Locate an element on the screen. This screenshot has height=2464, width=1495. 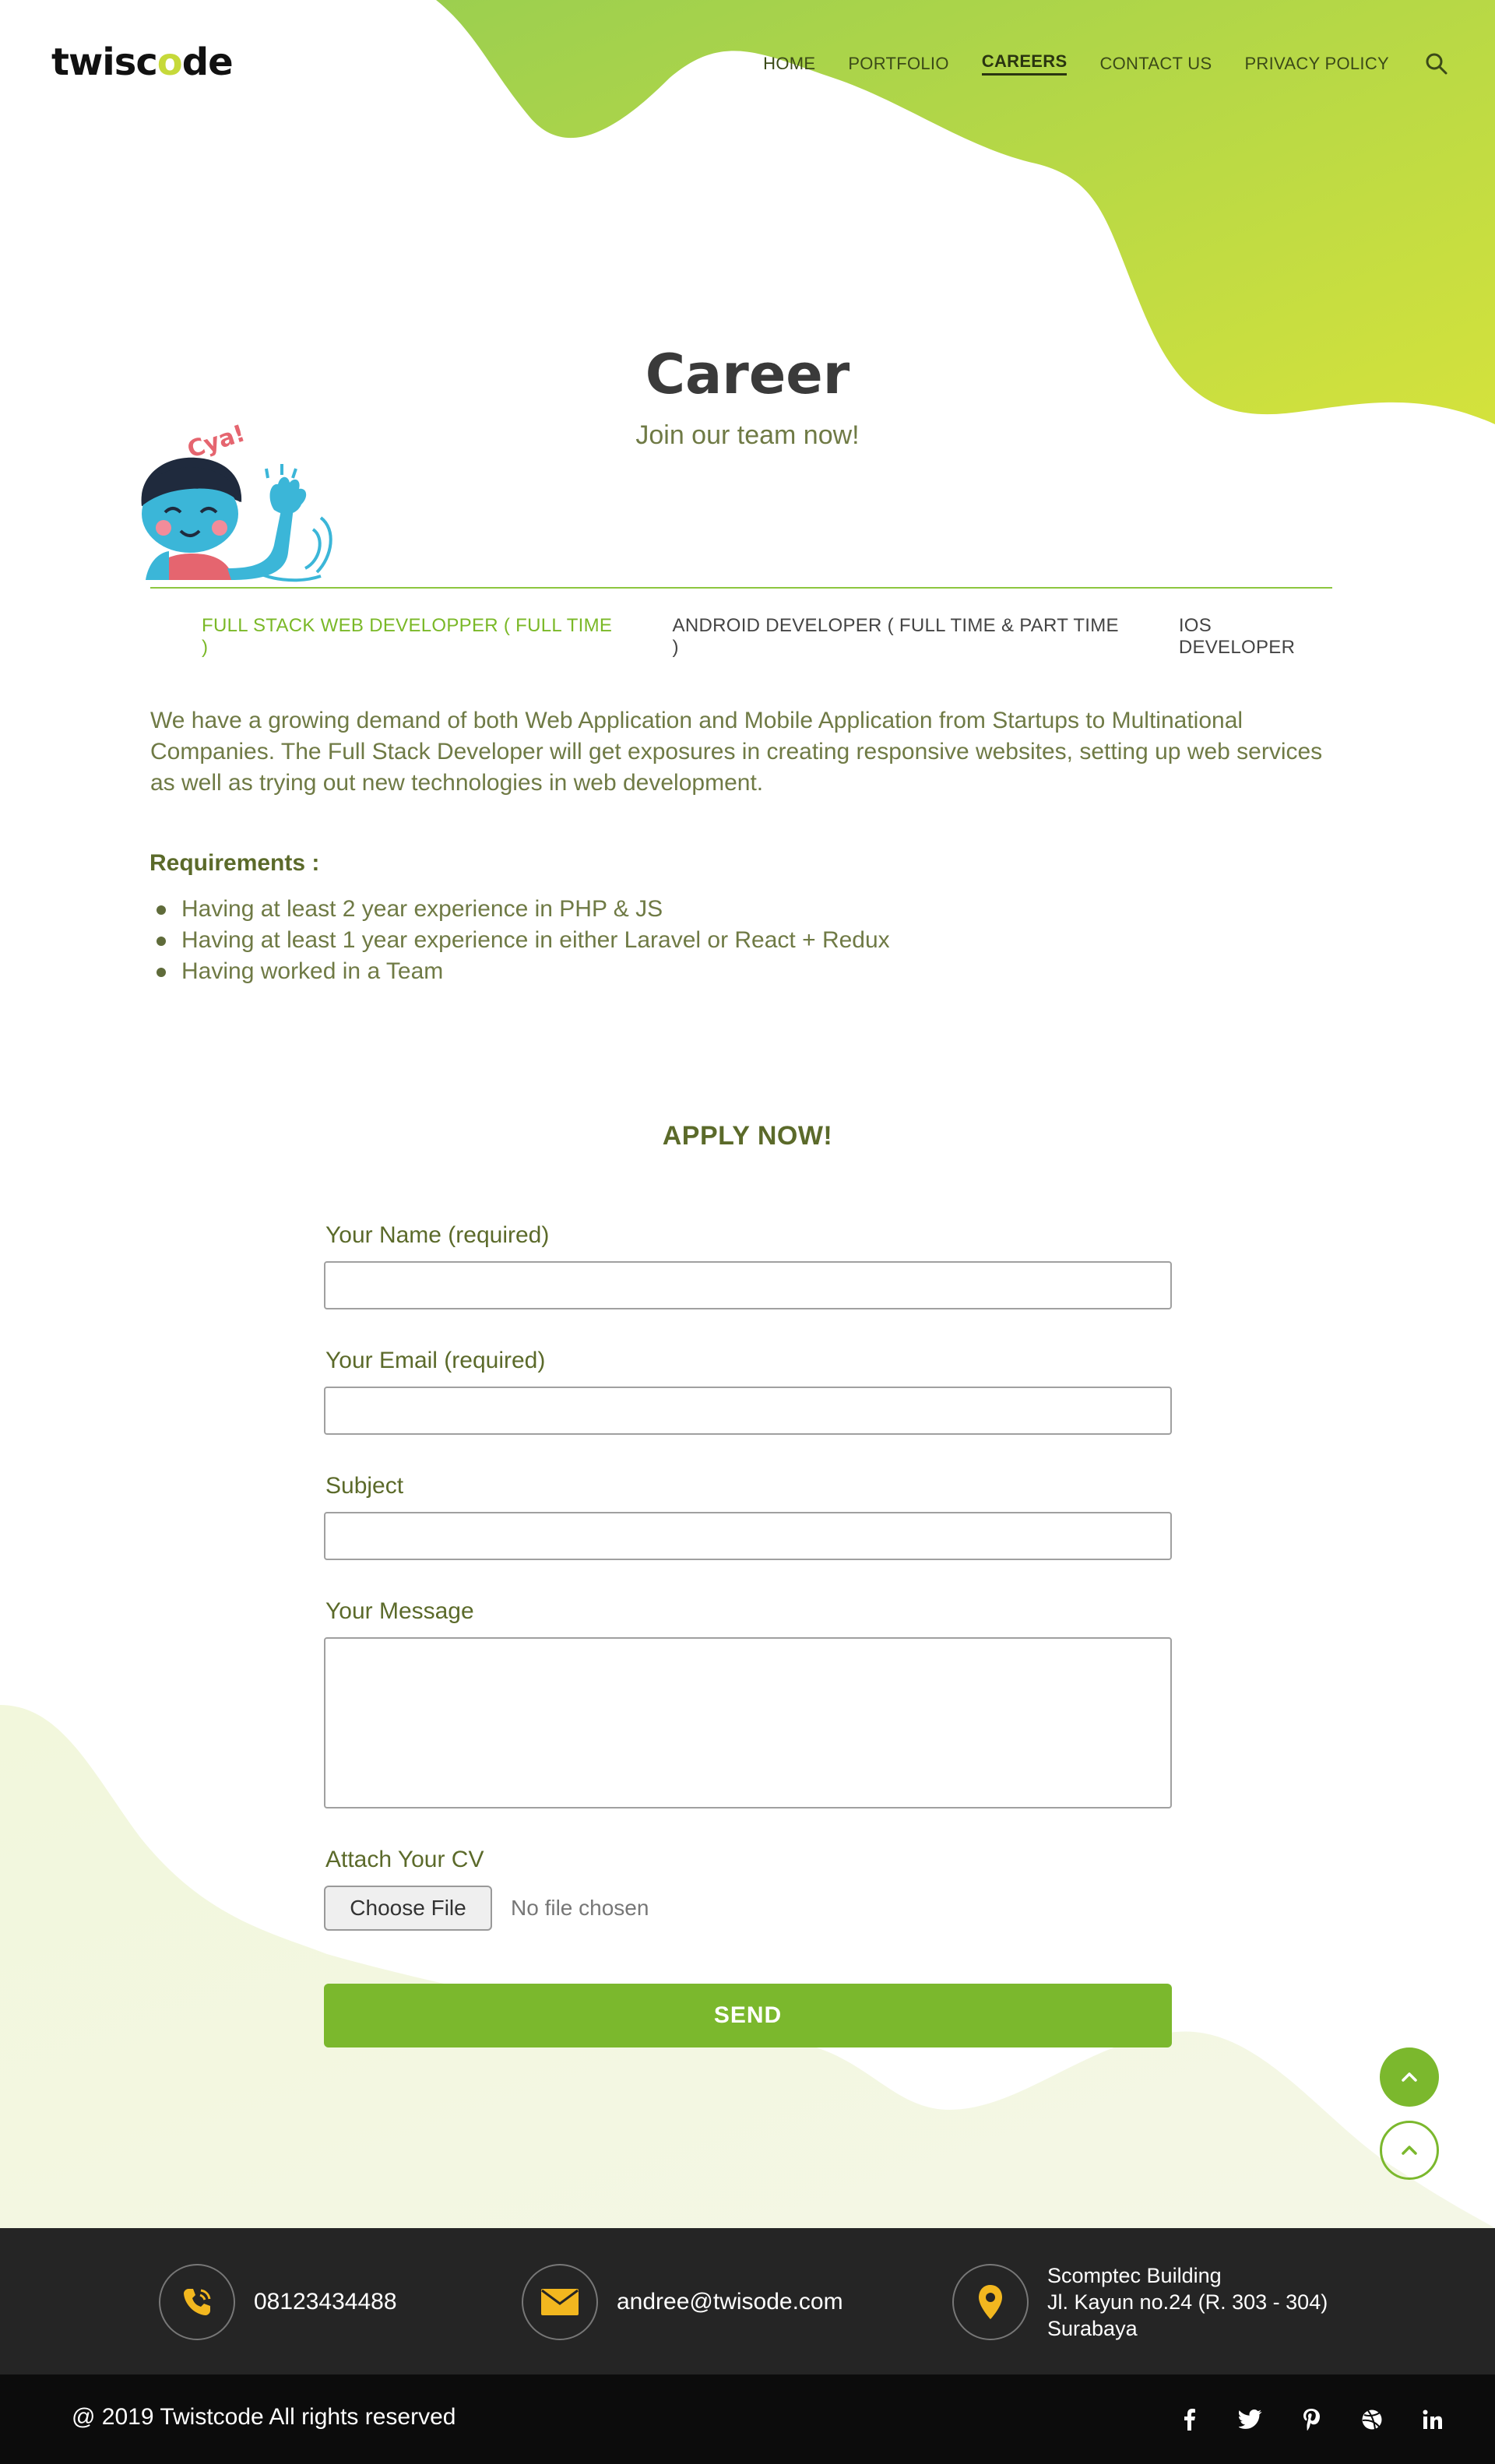
tab-full-stack-web-developer: FULL STACK WEB DEVELOPPER ( FULL TIME ) is located at coordinates (412, 637).